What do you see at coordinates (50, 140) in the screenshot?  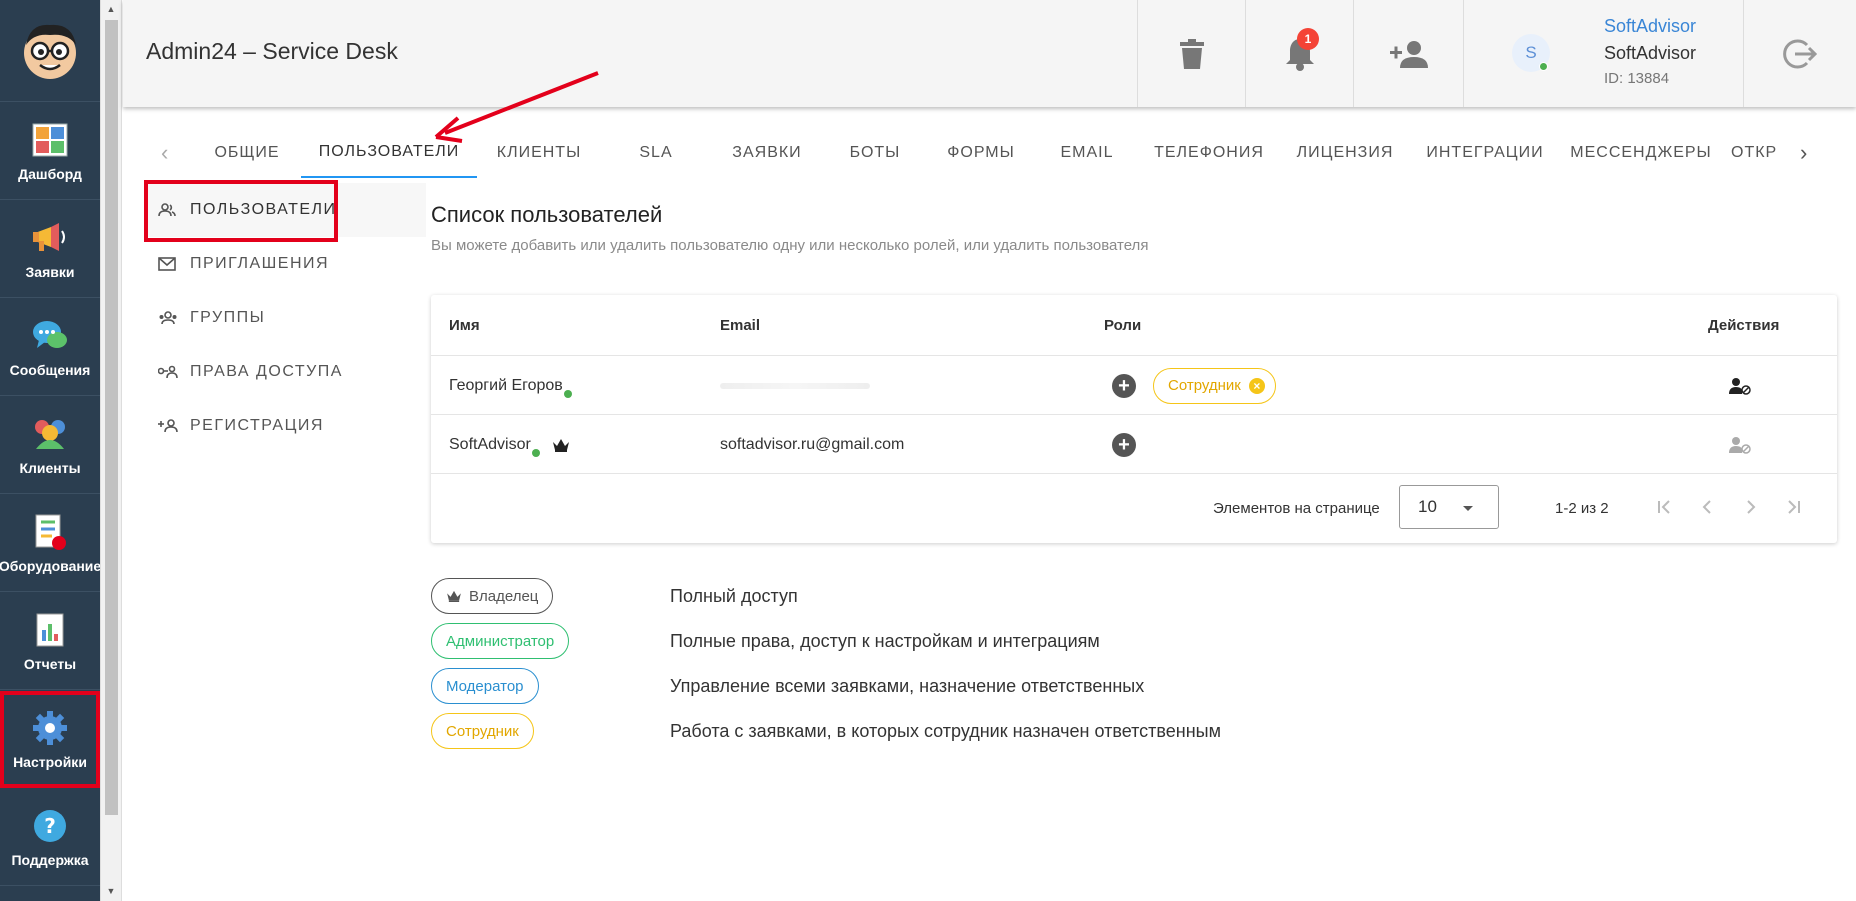 I see `dashboard-icon` at bounding box center [50, 140].